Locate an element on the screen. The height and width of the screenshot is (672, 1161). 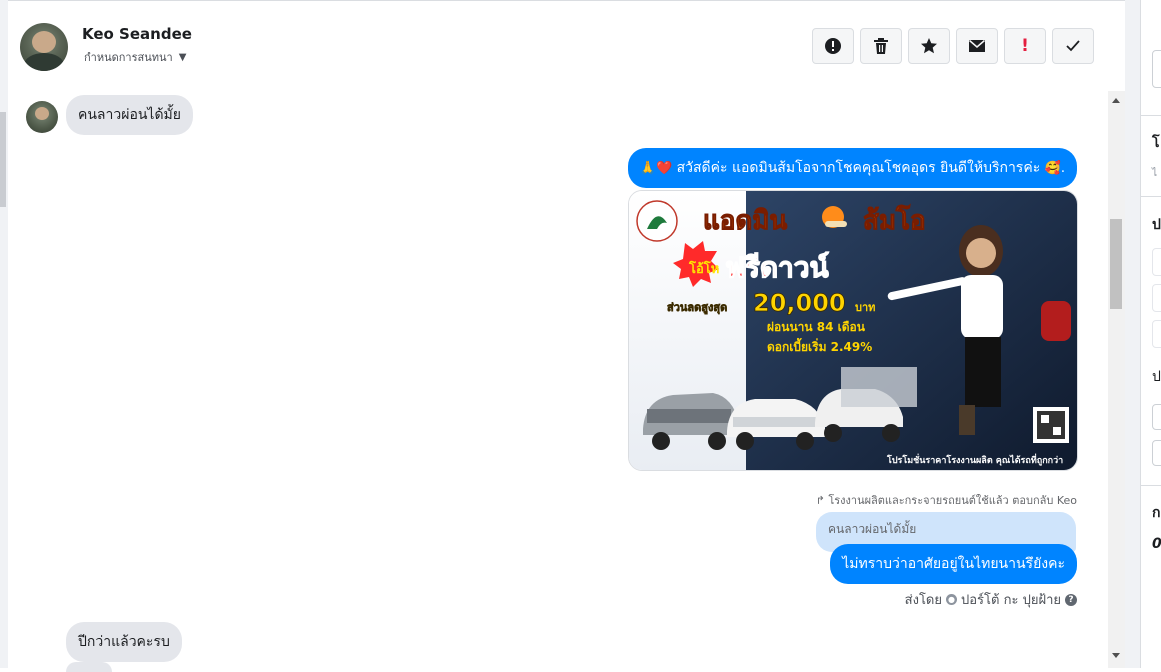
promo-headline: ฟรีดาวน์ is located at coordinates (777, 267).